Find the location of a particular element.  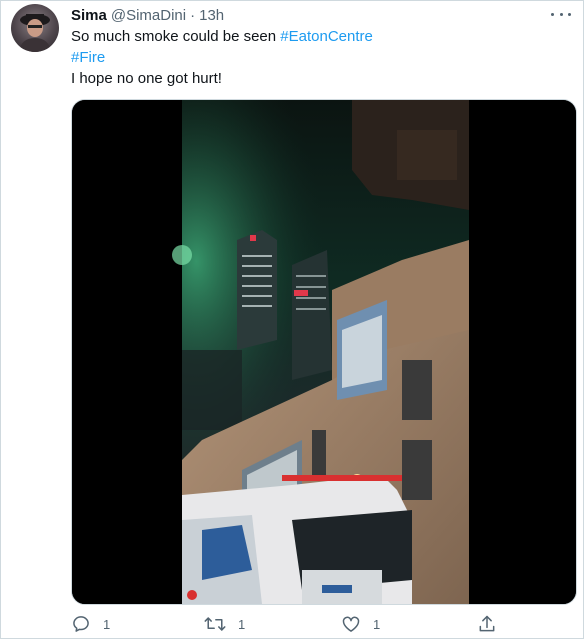

avatar is located at coordinates (35, 28).